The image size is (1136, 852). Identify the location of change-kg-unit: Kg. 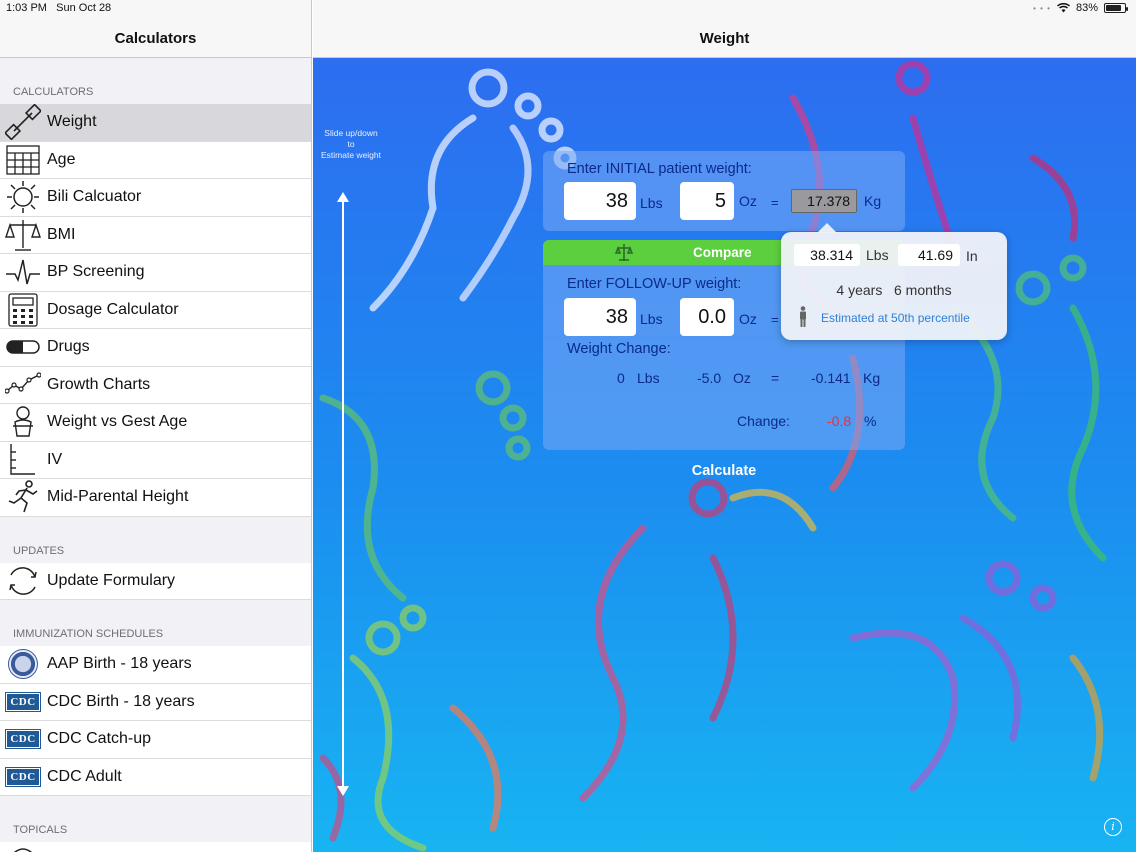
(872, 378).